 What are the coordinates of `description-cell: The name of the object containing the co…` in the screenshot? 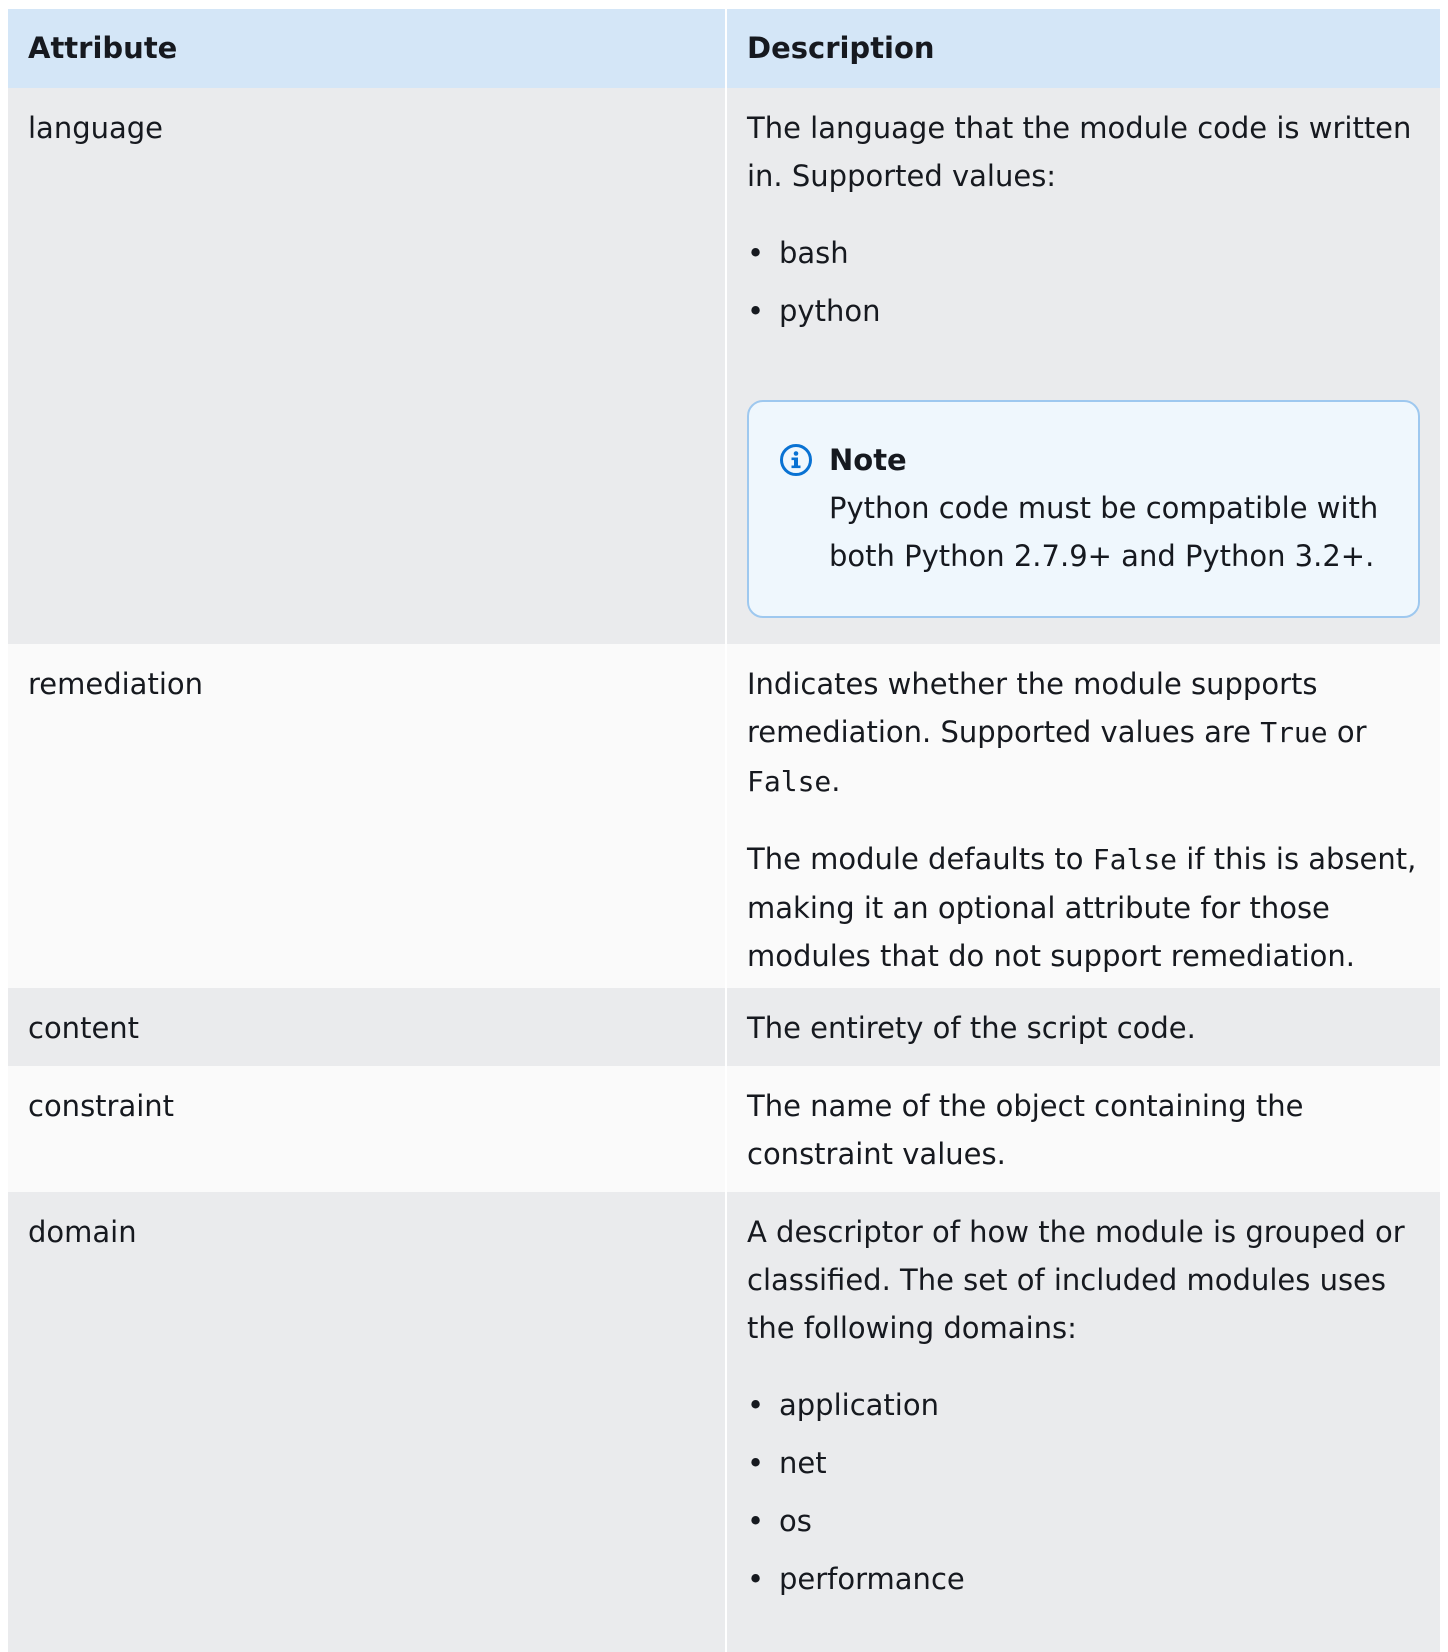 It's located at (1083, 1129).